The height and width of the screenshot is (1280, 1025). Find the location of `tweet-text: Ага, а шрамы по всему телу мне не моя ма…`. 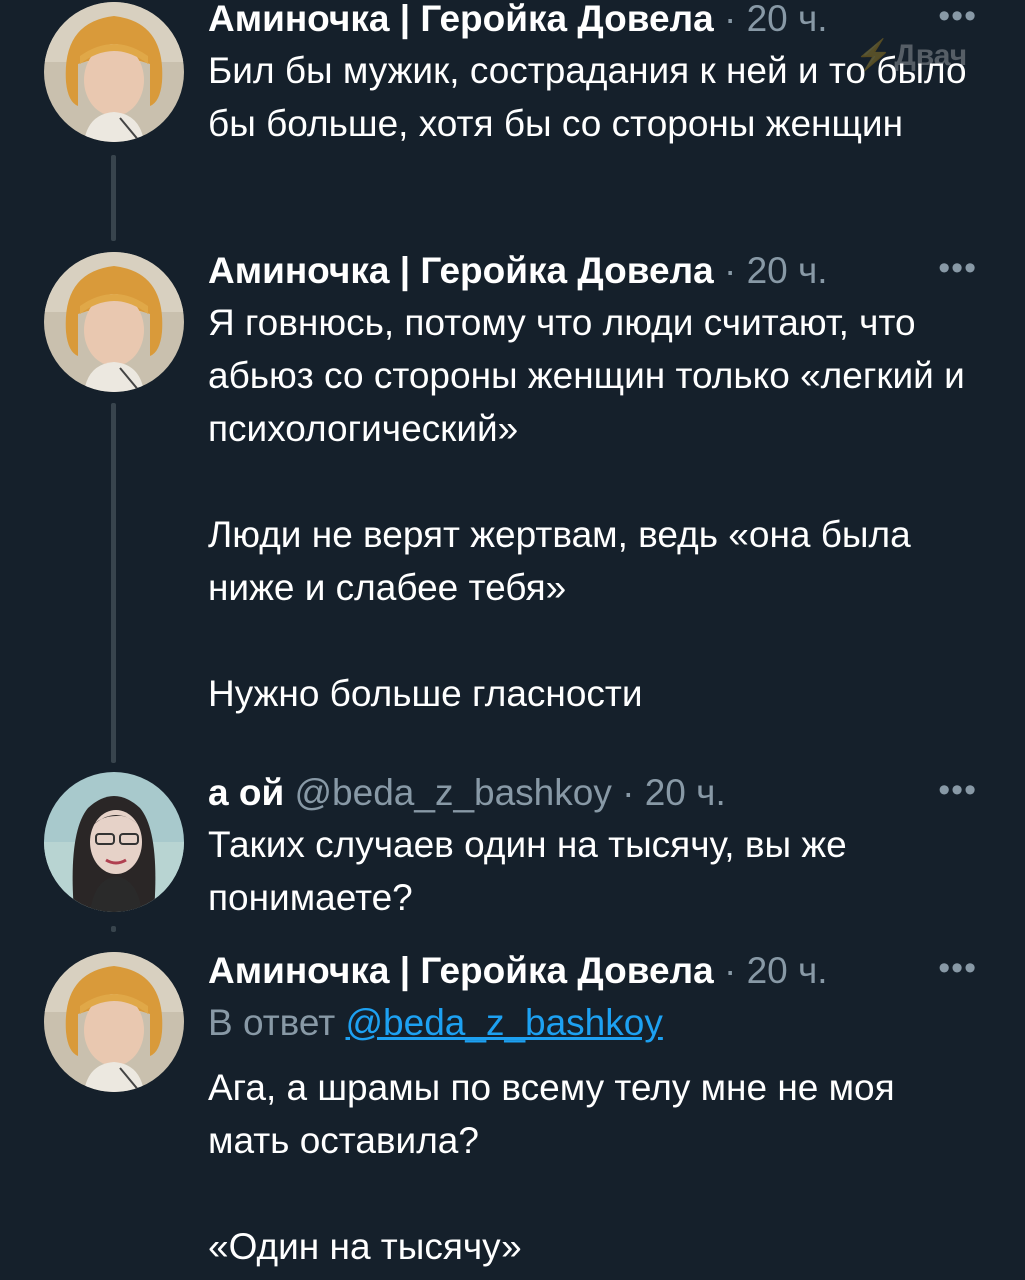

tweet-text: Ага, а шрамы по всему телу мне не моя ма… is located at coordinates (551, 1167).